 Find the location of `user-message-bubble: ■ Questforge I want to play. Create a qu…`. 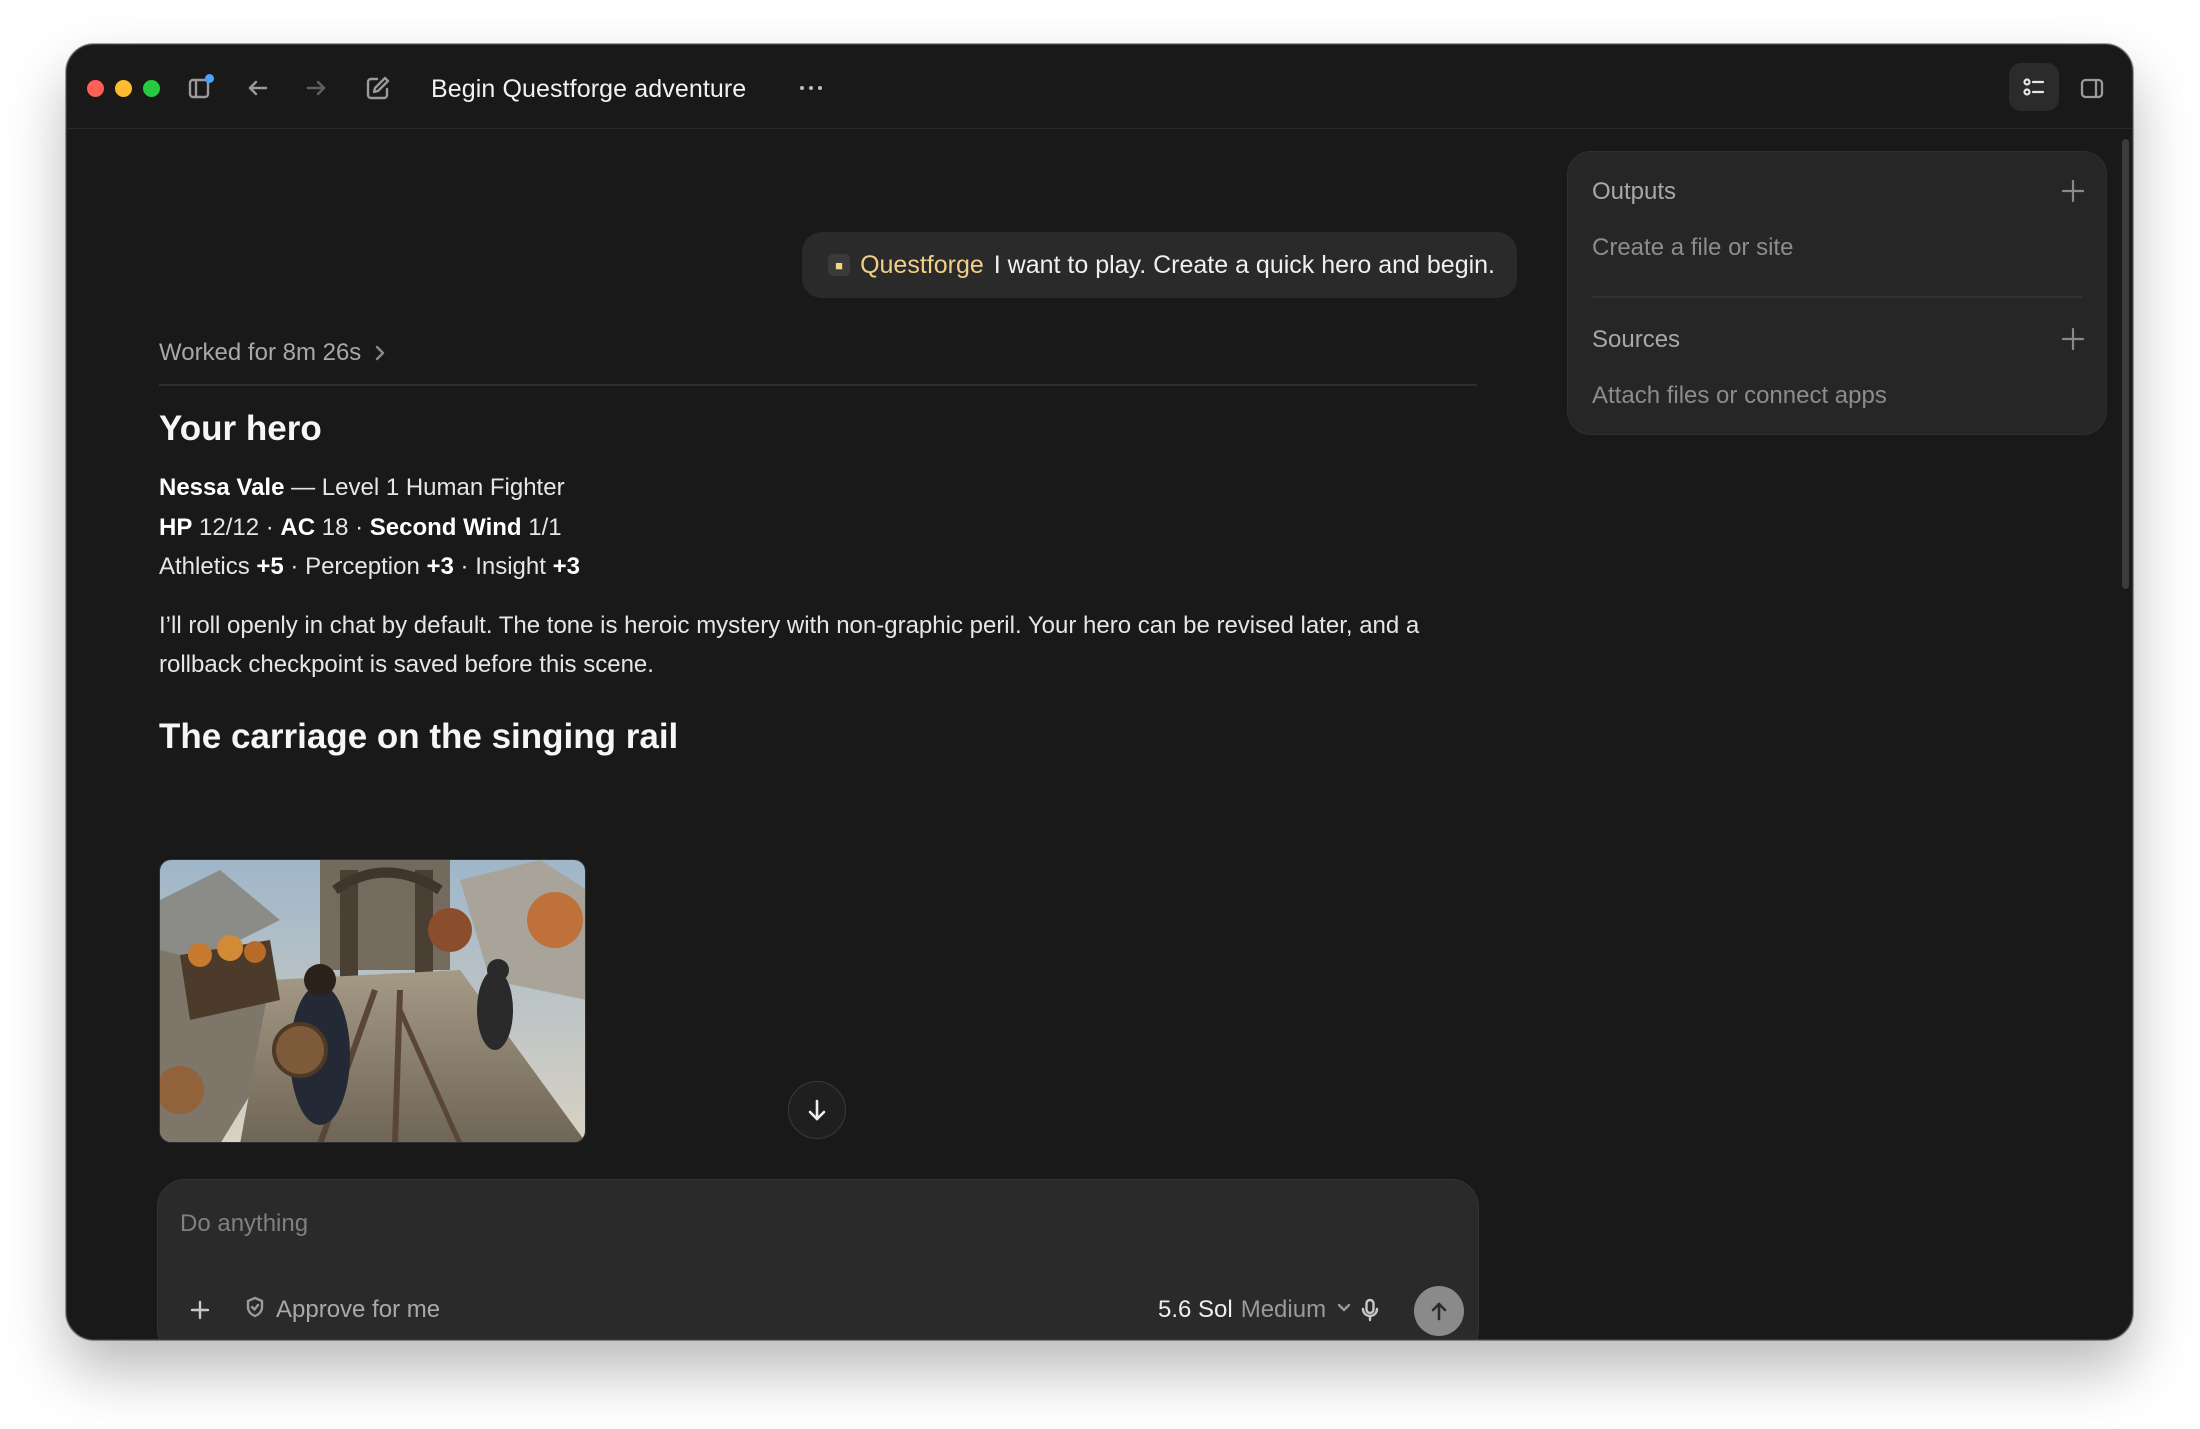

user-message-bubble: ■ Questforge I want to play. Create a qu… is located at coordinates (1159, 265).